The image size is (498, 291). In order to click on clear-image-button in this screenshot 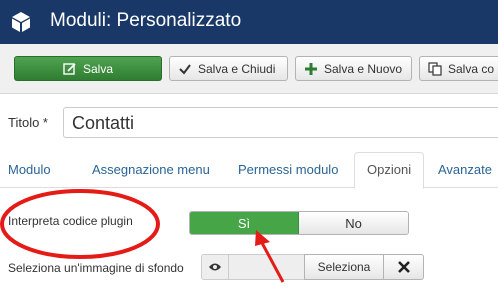, I will do `click(404, 267)`.